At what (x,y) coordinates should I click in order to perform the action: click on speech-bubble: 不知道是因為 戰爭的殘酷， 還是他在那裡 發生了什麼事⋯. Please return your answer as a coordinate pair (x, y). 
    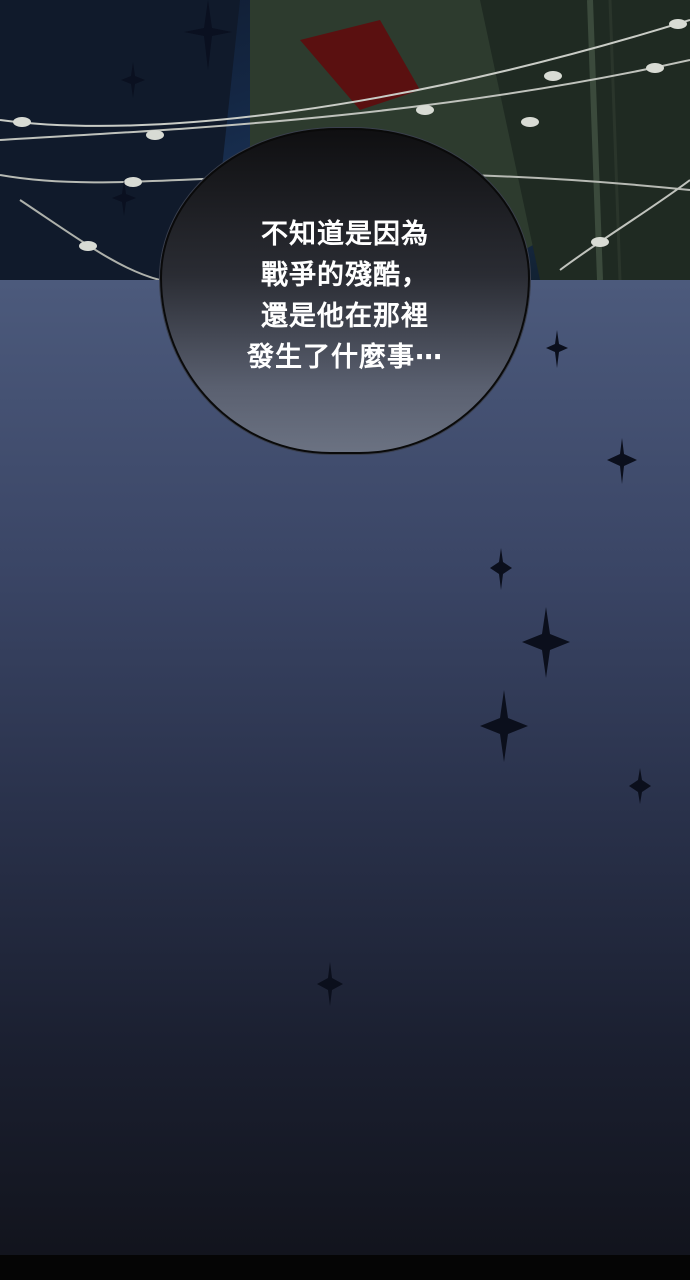
    Looking at the image, I should click on (345, 291).